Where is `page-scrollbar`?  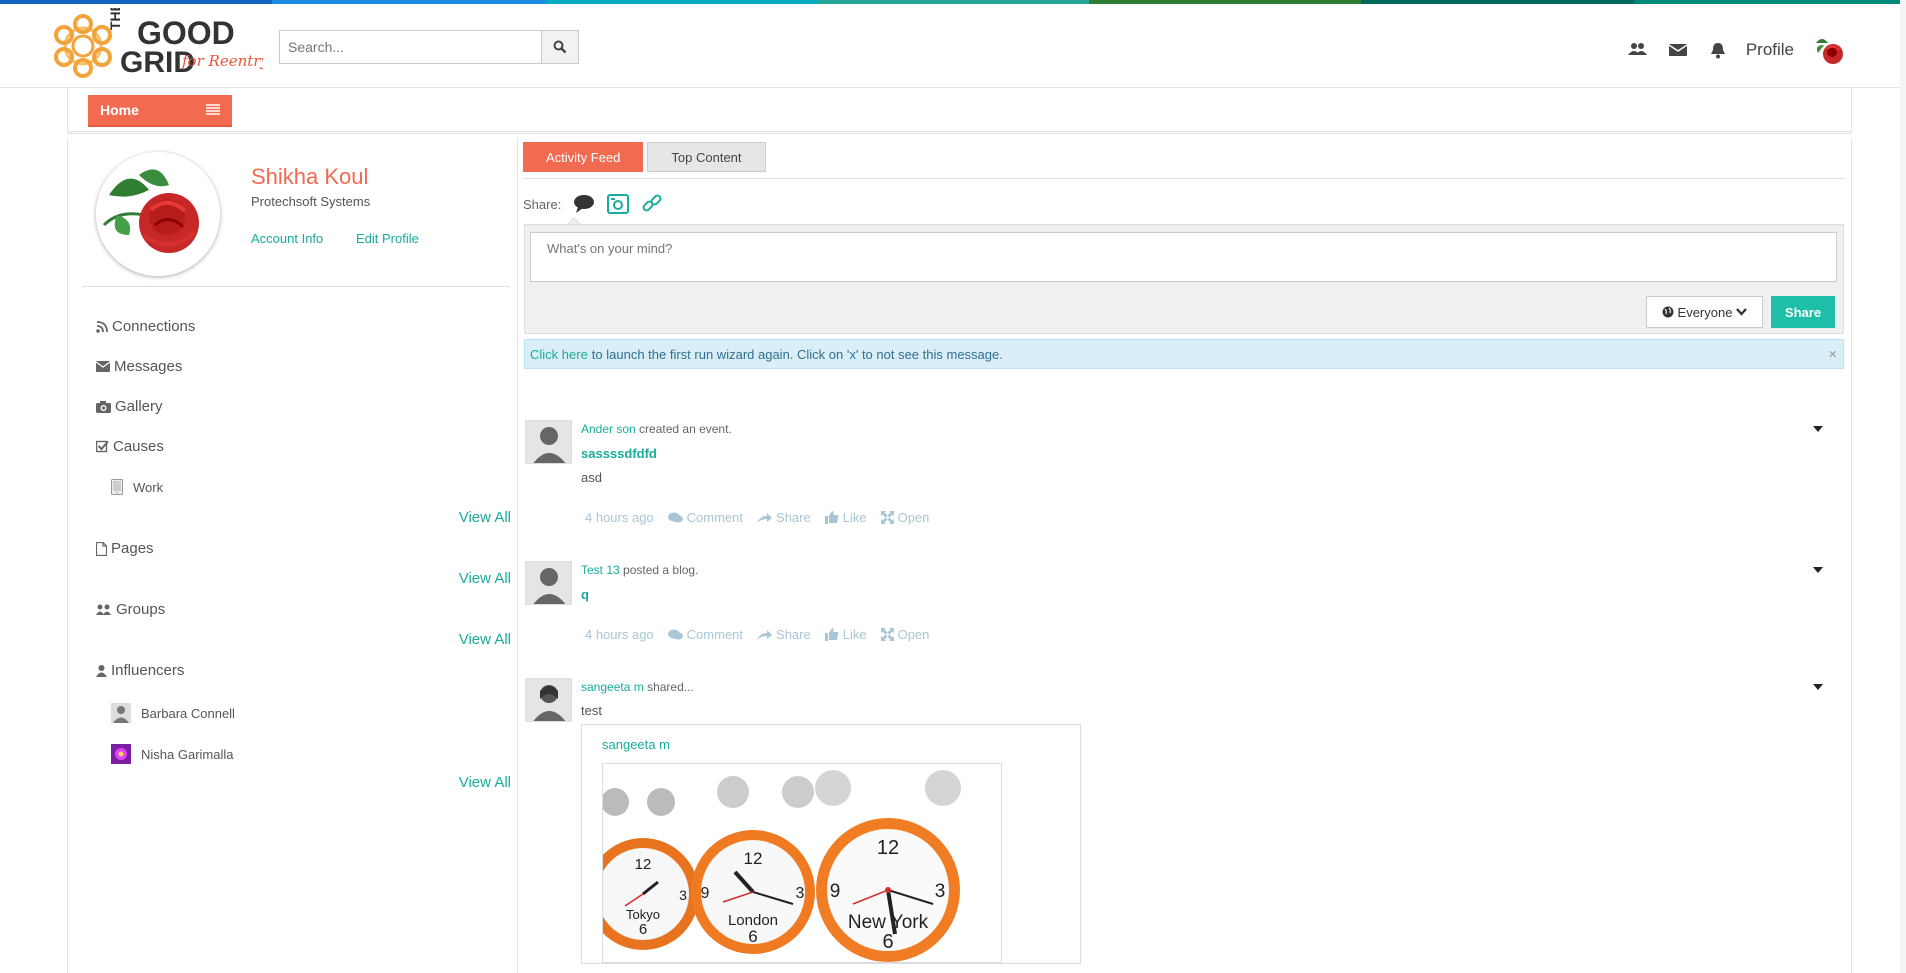 page-scrollbar is located at coordinates (1903, 486).